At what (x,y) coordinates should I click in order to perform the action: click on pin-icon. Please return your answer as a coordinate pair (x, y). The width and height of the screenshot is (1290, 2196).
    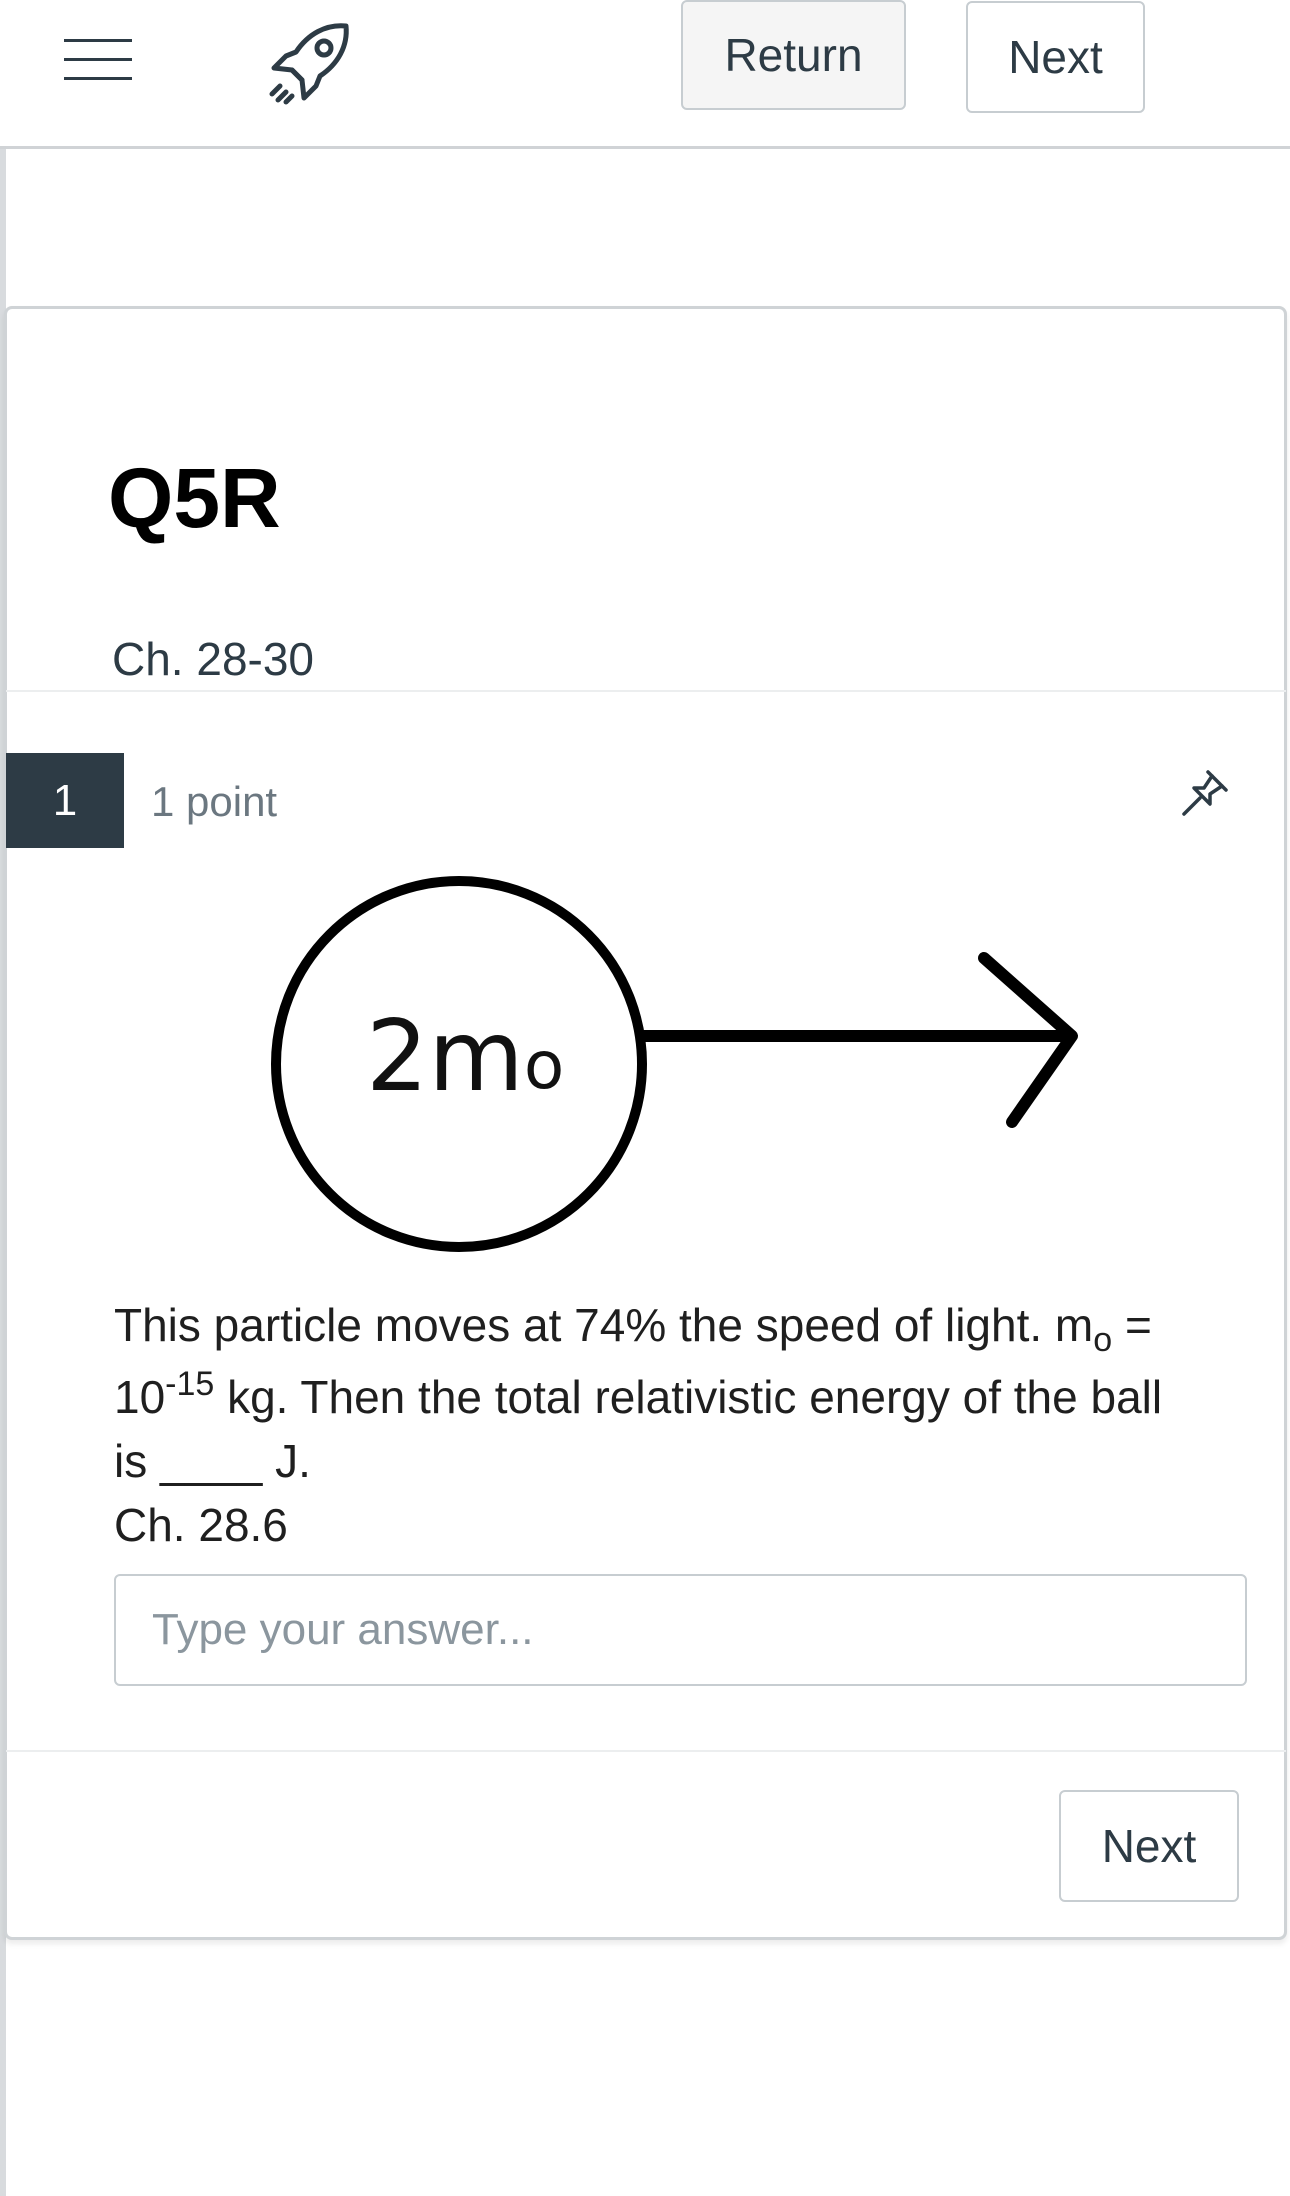
    Looking at the image, I should click on (1205, 793).